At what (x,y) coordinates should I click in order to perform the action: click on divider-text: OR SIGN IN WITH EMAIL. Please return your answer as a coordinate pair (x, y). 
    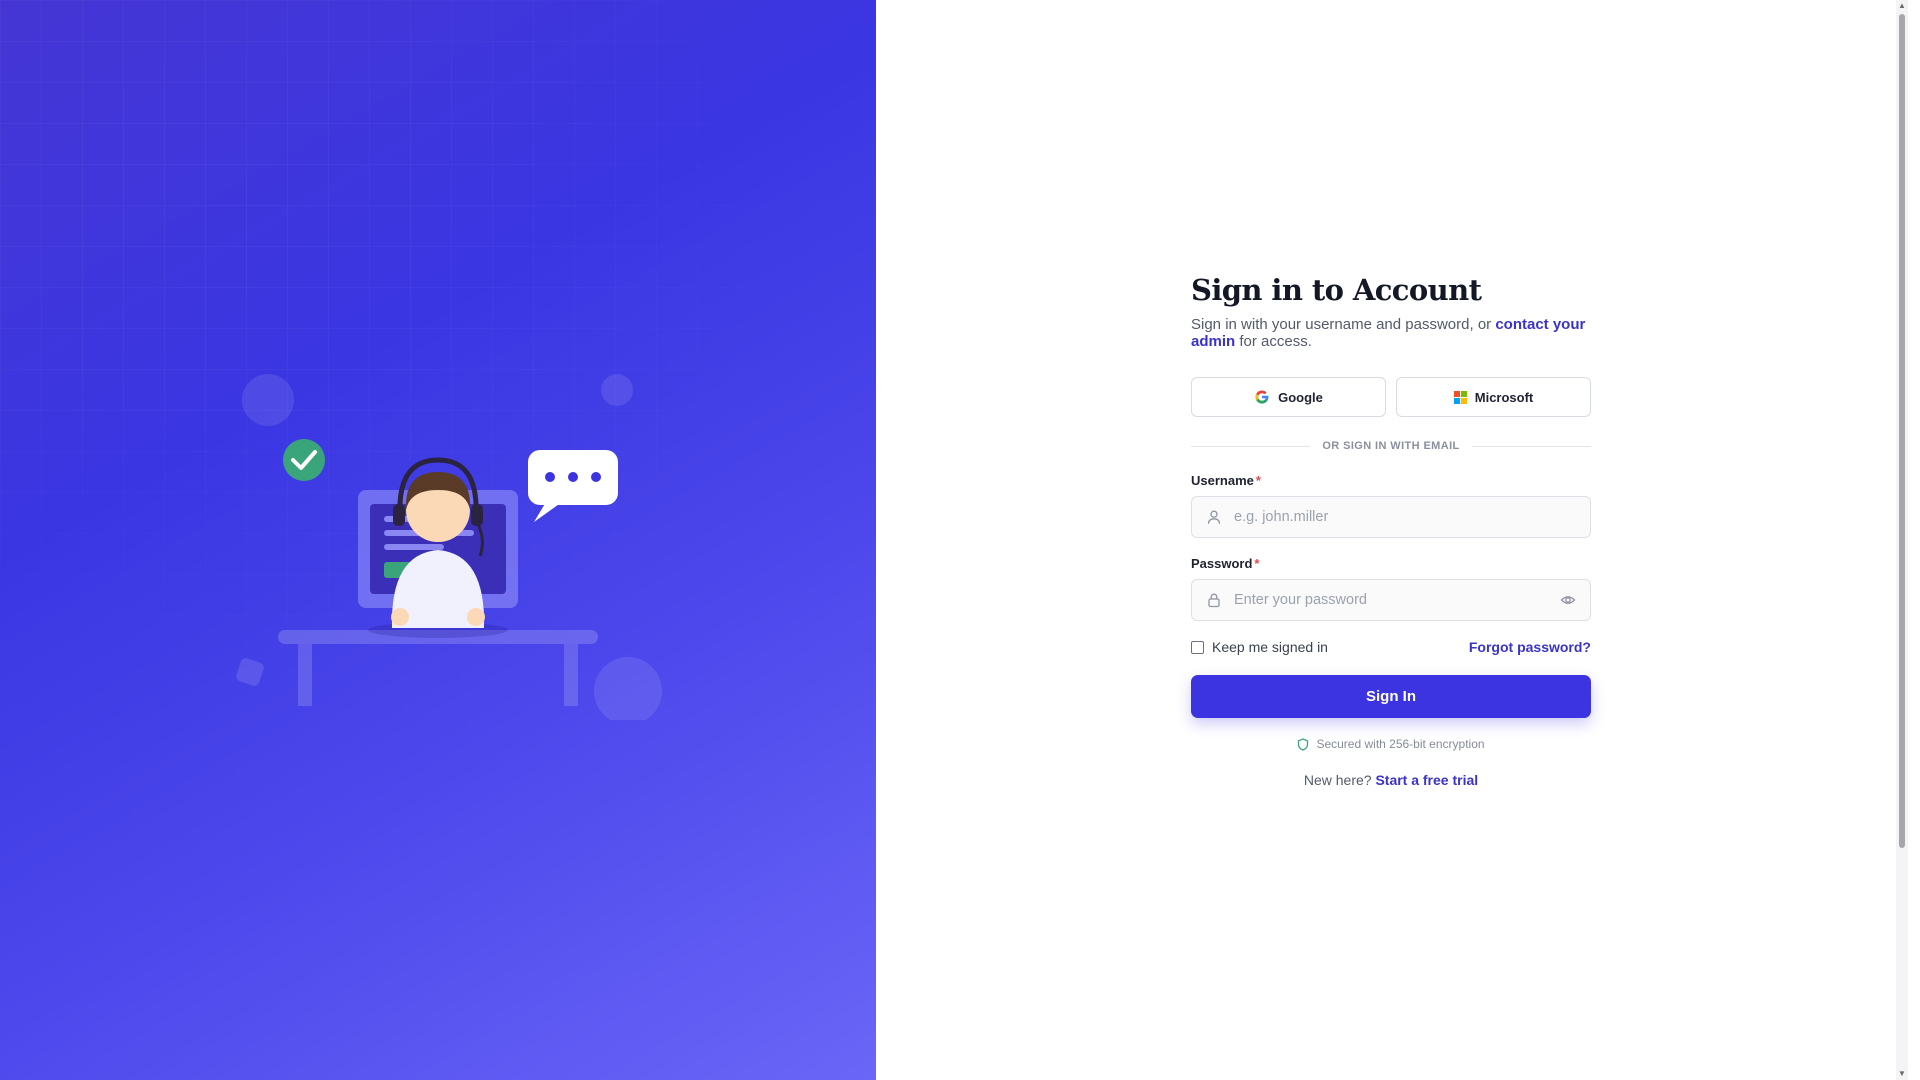
    Looking at the image, I should click on (1391, 446).